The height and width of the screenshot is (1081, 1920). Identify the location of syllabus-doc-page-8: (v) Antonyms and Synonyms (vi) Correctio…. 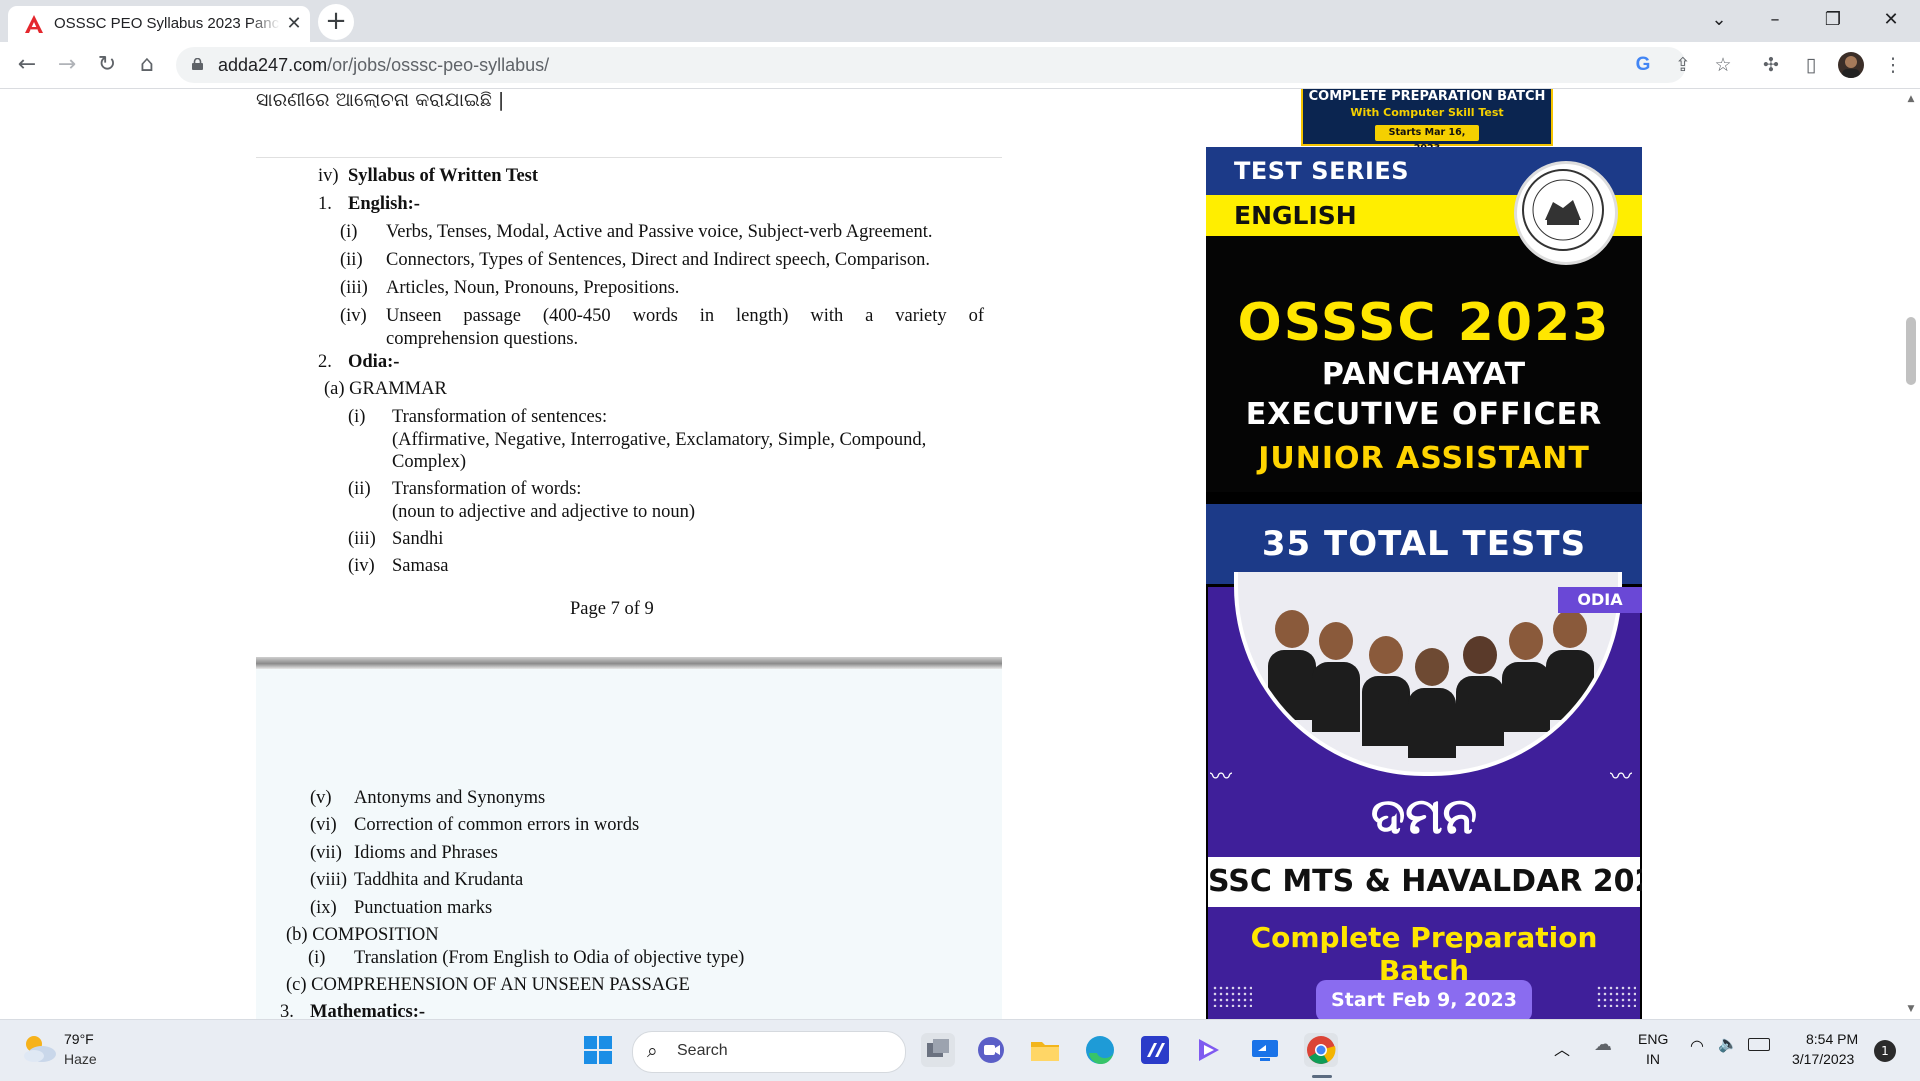
(629, 844).